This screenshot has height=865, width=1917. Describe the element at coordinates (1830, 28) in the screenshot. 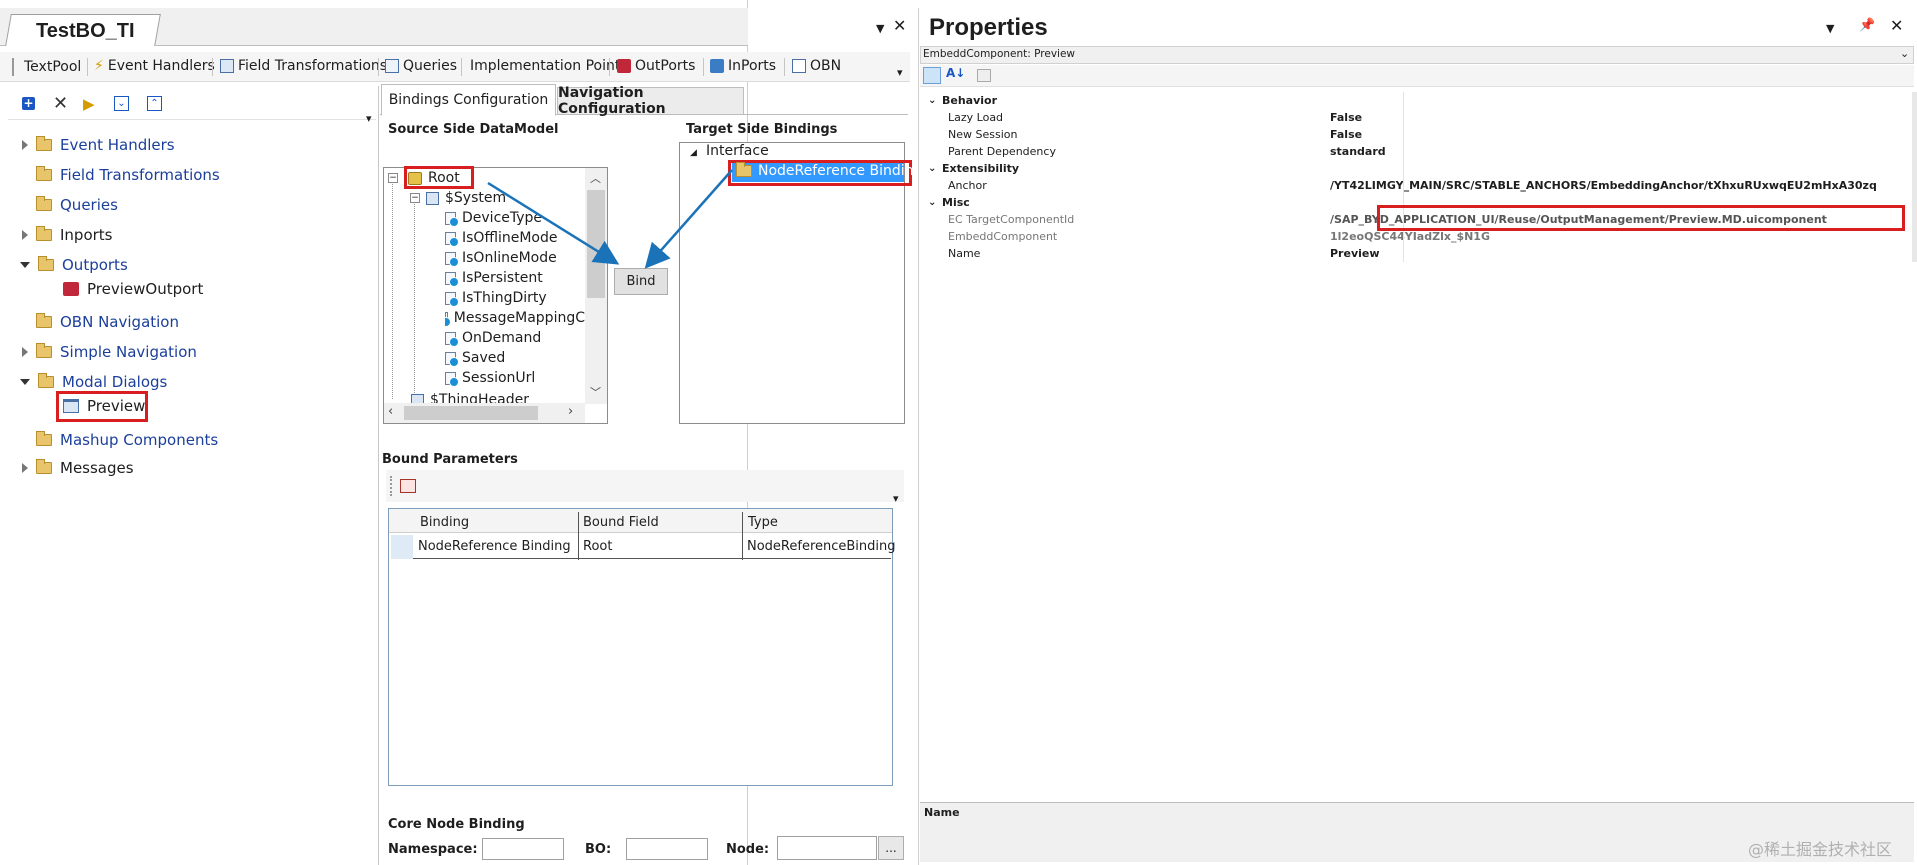

I see `properties-dropdown-icon: ▼` at that location.